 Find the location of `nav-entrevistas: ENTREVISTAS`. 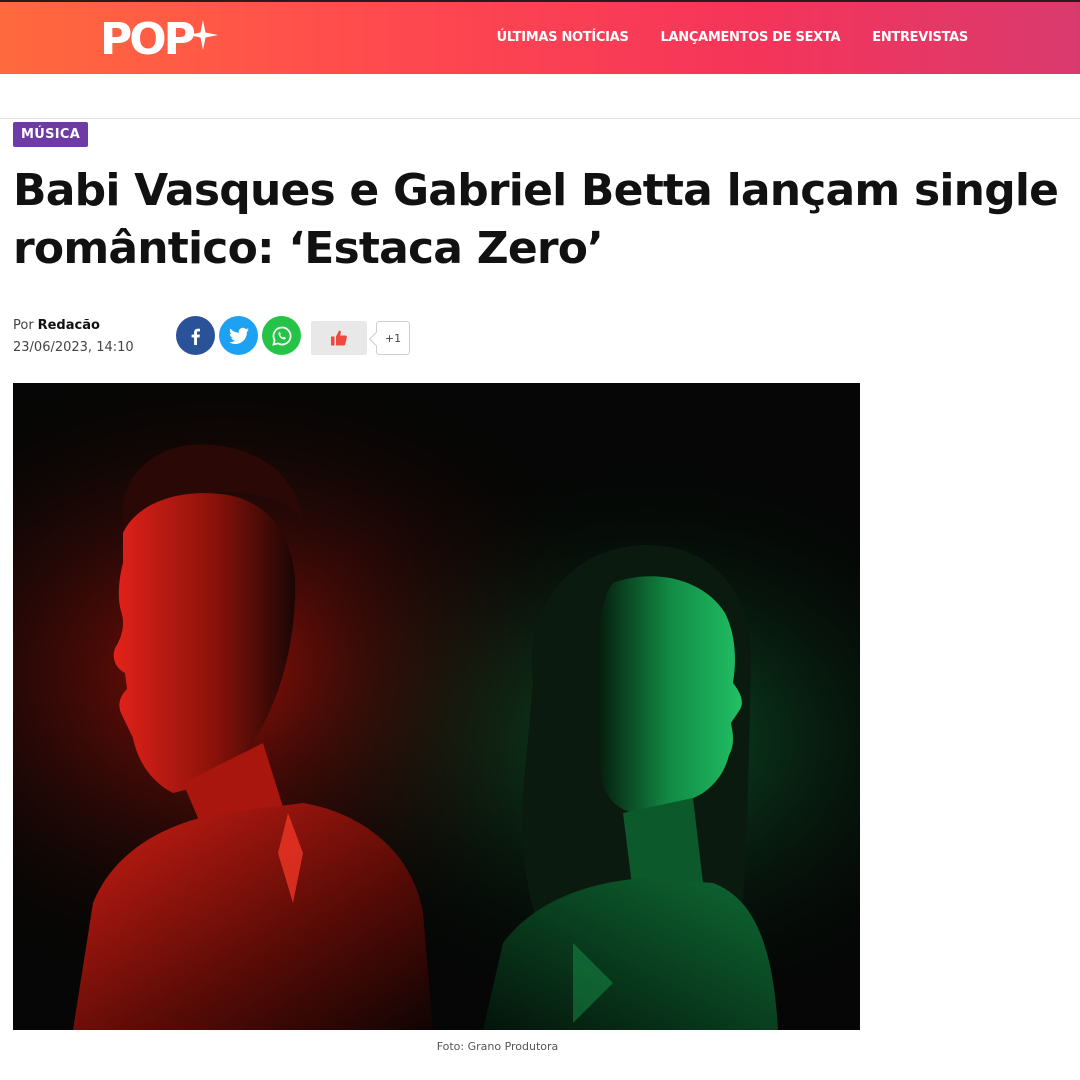

nav-entrevistas: ENTREVISTAS is located at coordinates (920, 37).